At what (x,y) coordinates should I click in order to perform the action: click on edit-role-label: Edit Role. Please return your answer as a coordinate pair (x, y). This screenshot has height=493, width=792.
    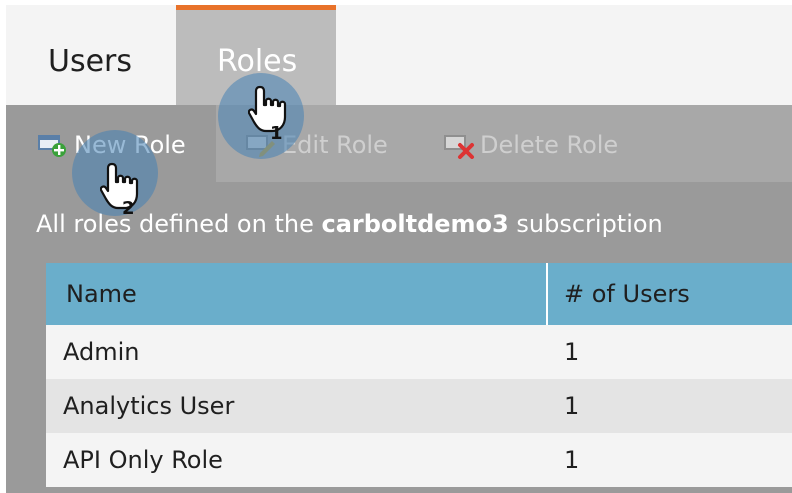
    Looking at the image, I should click on (335, 145).